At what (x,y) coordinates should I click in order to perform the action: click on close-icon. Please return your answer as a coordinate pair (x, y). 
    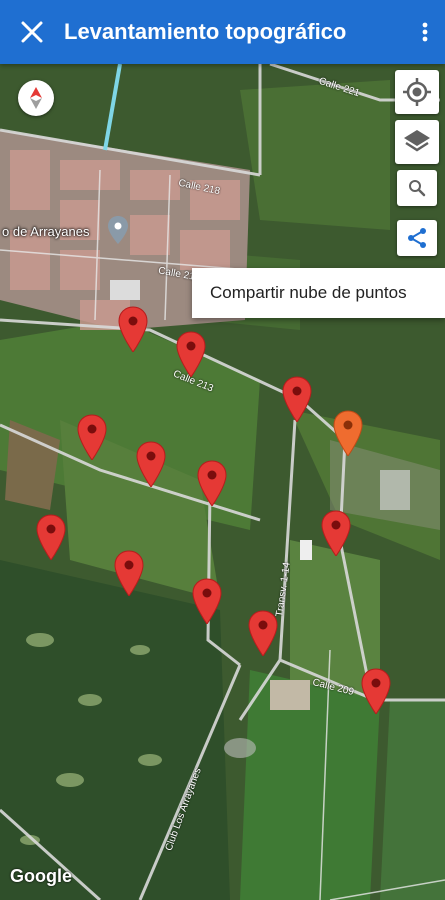
    Looking at the image, I should click on (32, 32).